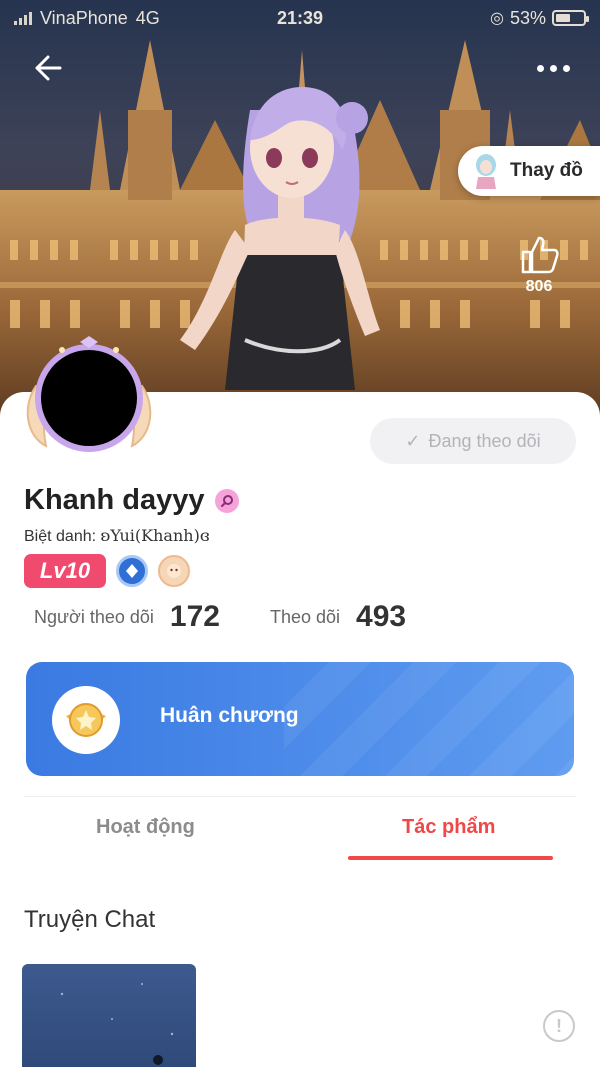  I want to click on follow-stats: Người theo dõi 172 Theo dõi 493, so click(220, 617).